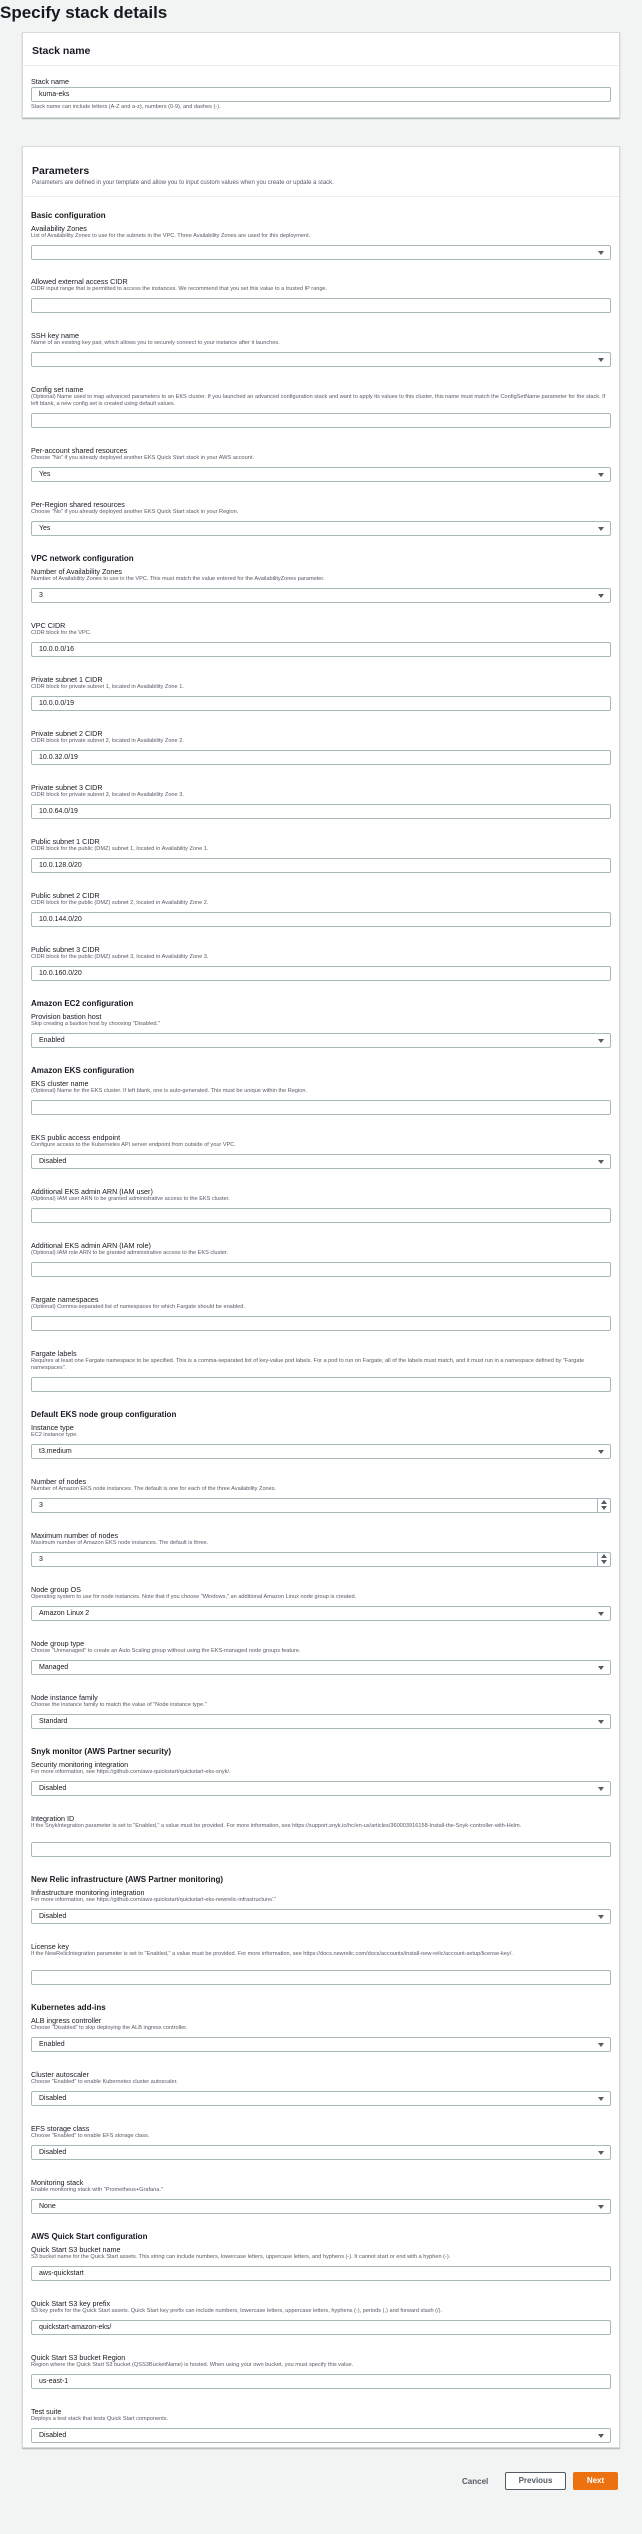  What do you see at coordinates (321, 2435) in the screenshot?
I see `test-suite-select: Disabled` at bounding box center [321, 2435].